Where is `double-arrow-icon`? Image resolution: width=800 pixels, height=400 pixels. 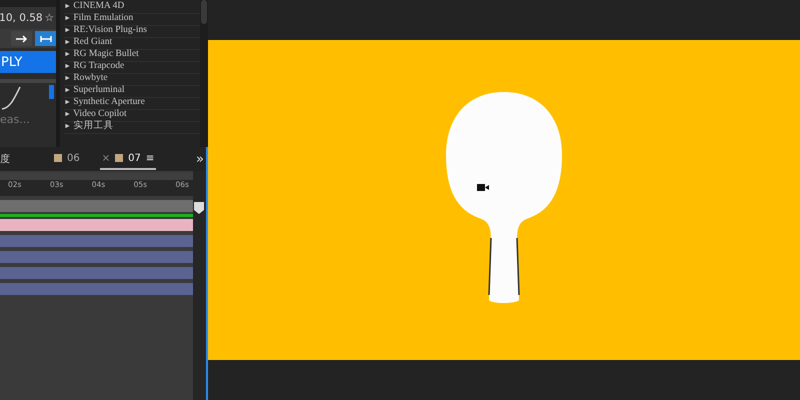 double-arrow-icon is located at coordinates (46, 38).